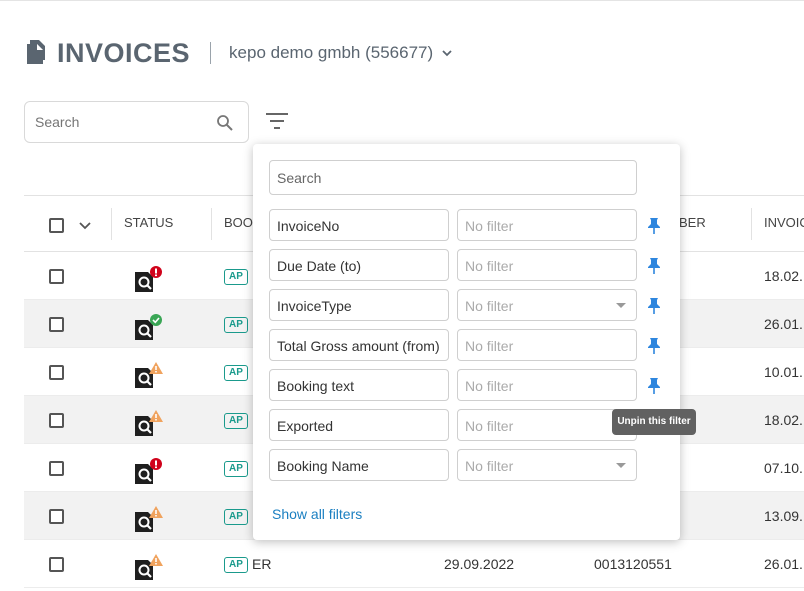  What do you see at coordinates (277, 121) in the screenshot?
I see `filter-icon` at bounding box center [277, 121].